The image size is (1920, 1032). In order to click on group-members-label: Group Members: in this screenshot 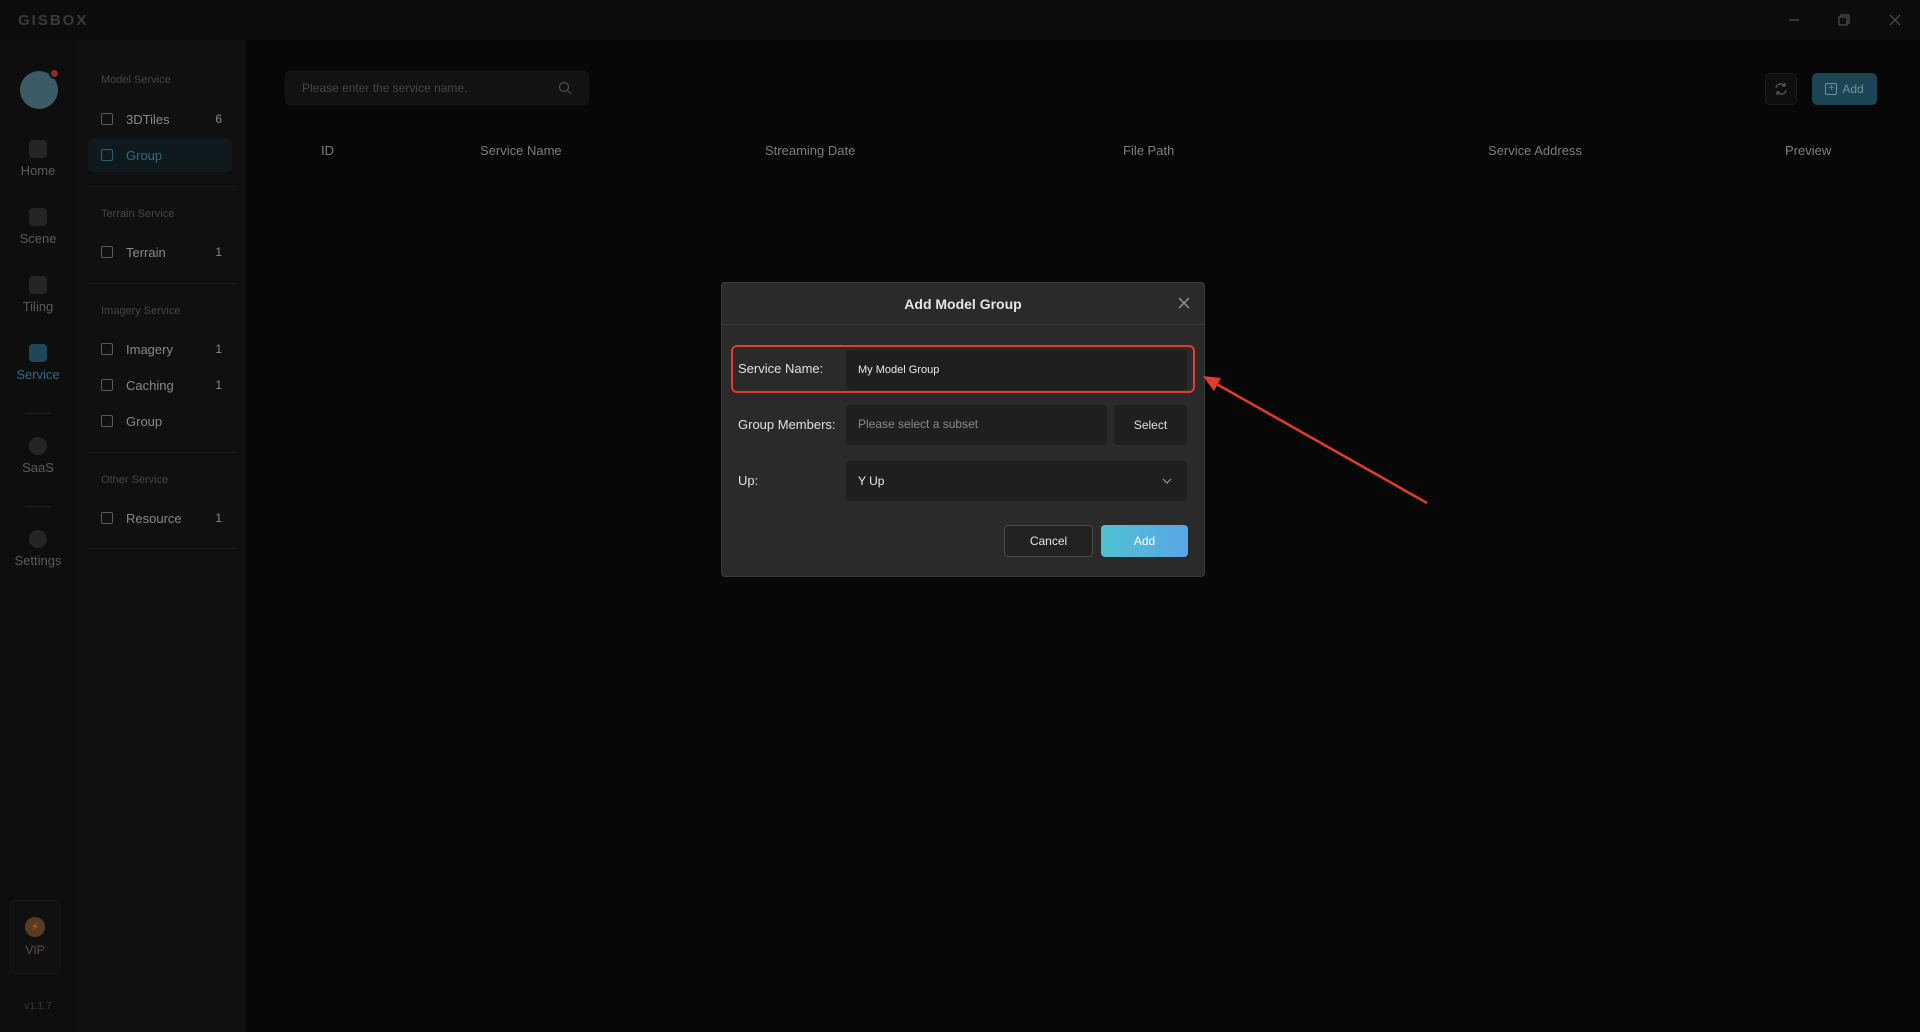, I will do `click(787, 424)`.